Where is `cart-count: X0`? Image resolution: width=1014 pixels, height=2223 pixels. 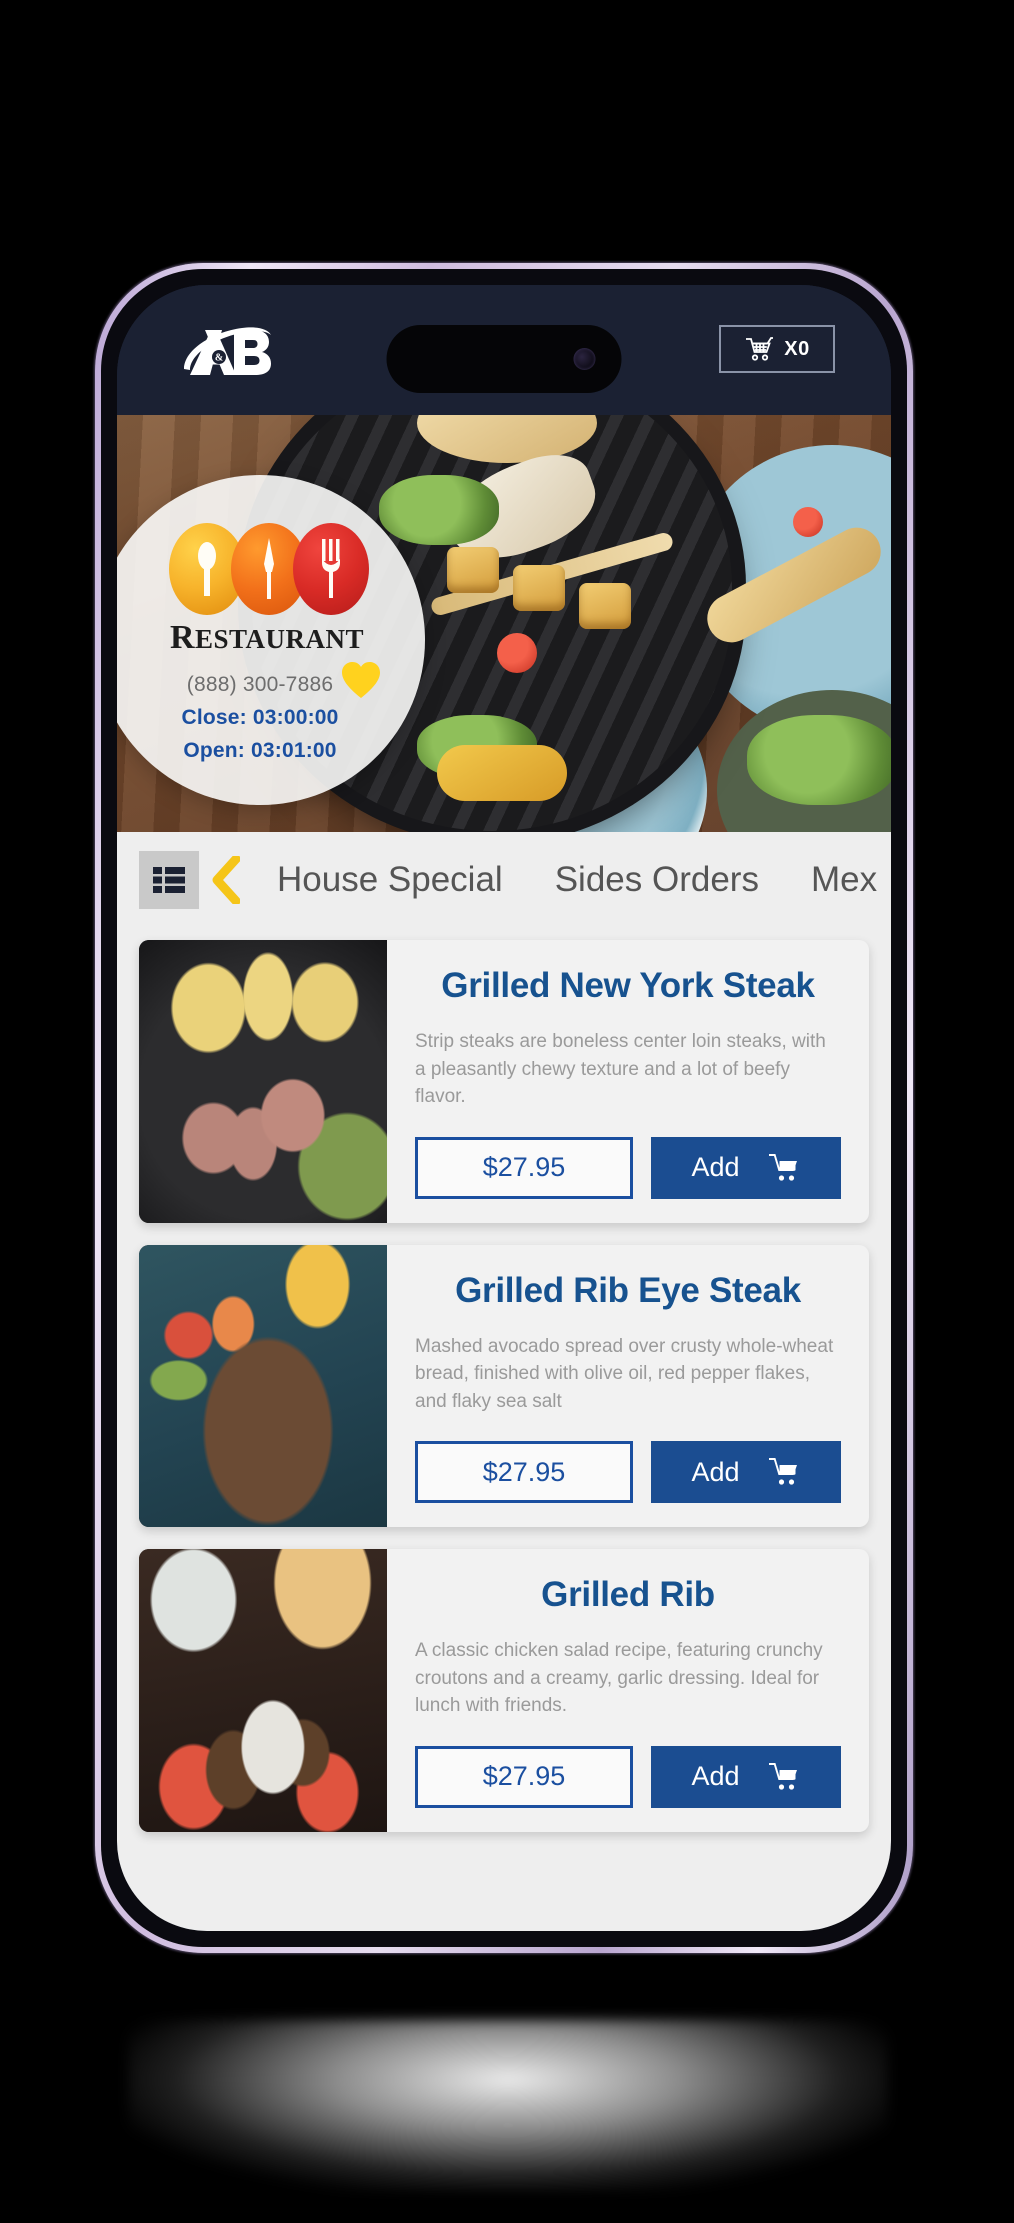 cart-count: X0 is located at coordinates (797, 348).